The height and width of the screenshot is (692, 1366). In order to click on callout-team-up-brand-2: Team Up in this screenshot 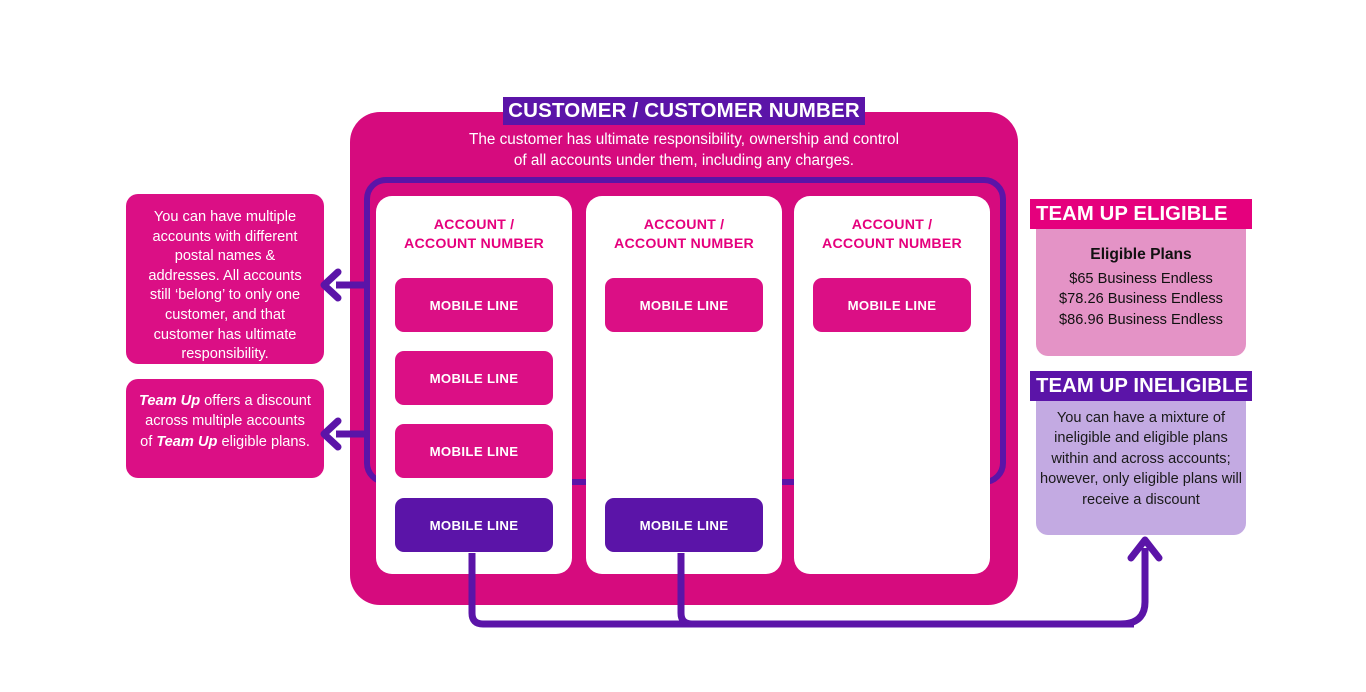, I will do `click(187, 441)`.